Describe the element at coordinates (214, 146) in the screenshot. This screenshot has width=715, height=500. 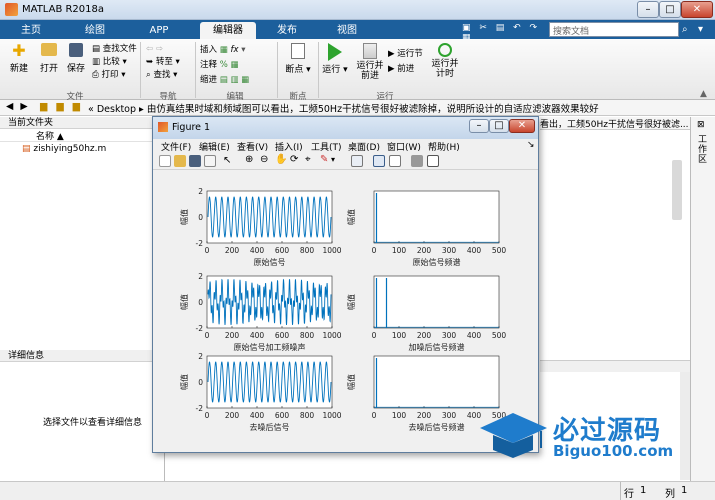
I see `menu-edit: 编辑(E)` at that location.